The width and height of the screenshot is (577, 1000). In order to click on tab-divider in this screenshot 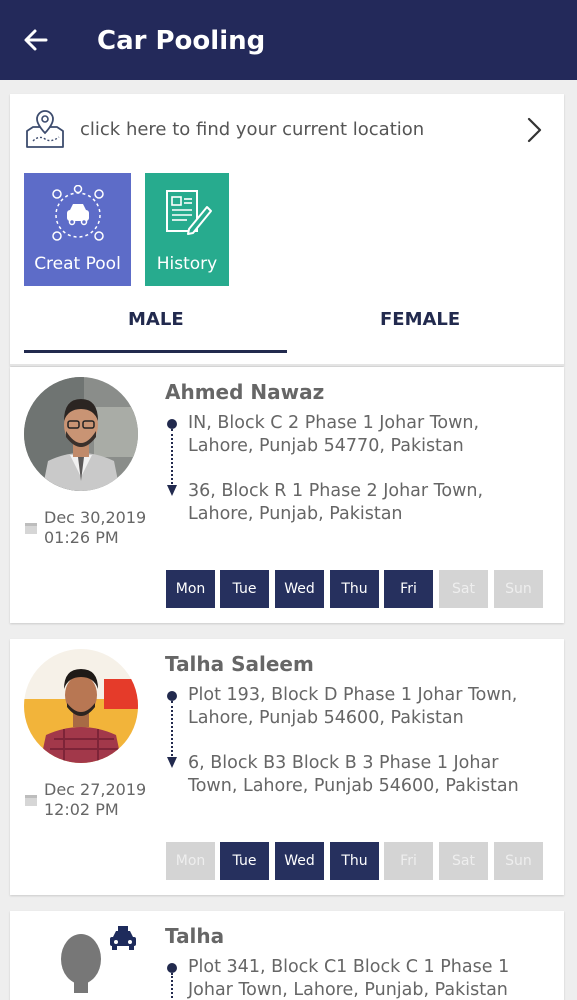, I will do `click(287, 365)`.